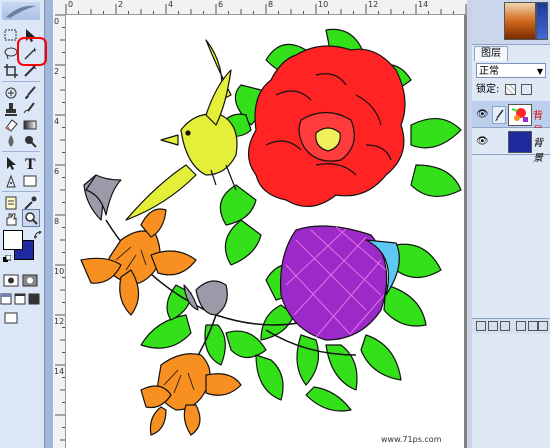 This screenshot has height=448, width=550. Describe the element at coordinates (30, 109) in the screenshot. I see `history-brush-tool` at that location.